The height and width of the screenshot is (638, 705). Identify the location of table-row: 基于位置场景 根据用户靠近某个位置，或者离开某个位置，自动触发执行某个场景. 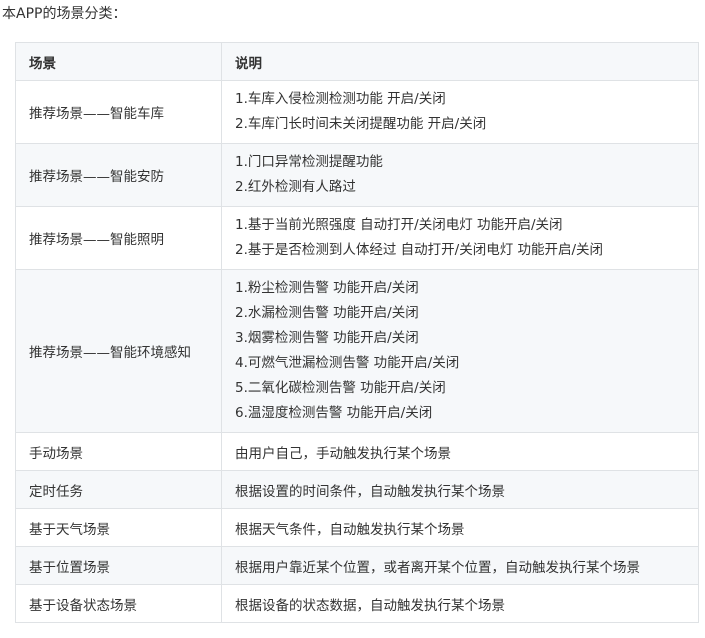
(357, 565).